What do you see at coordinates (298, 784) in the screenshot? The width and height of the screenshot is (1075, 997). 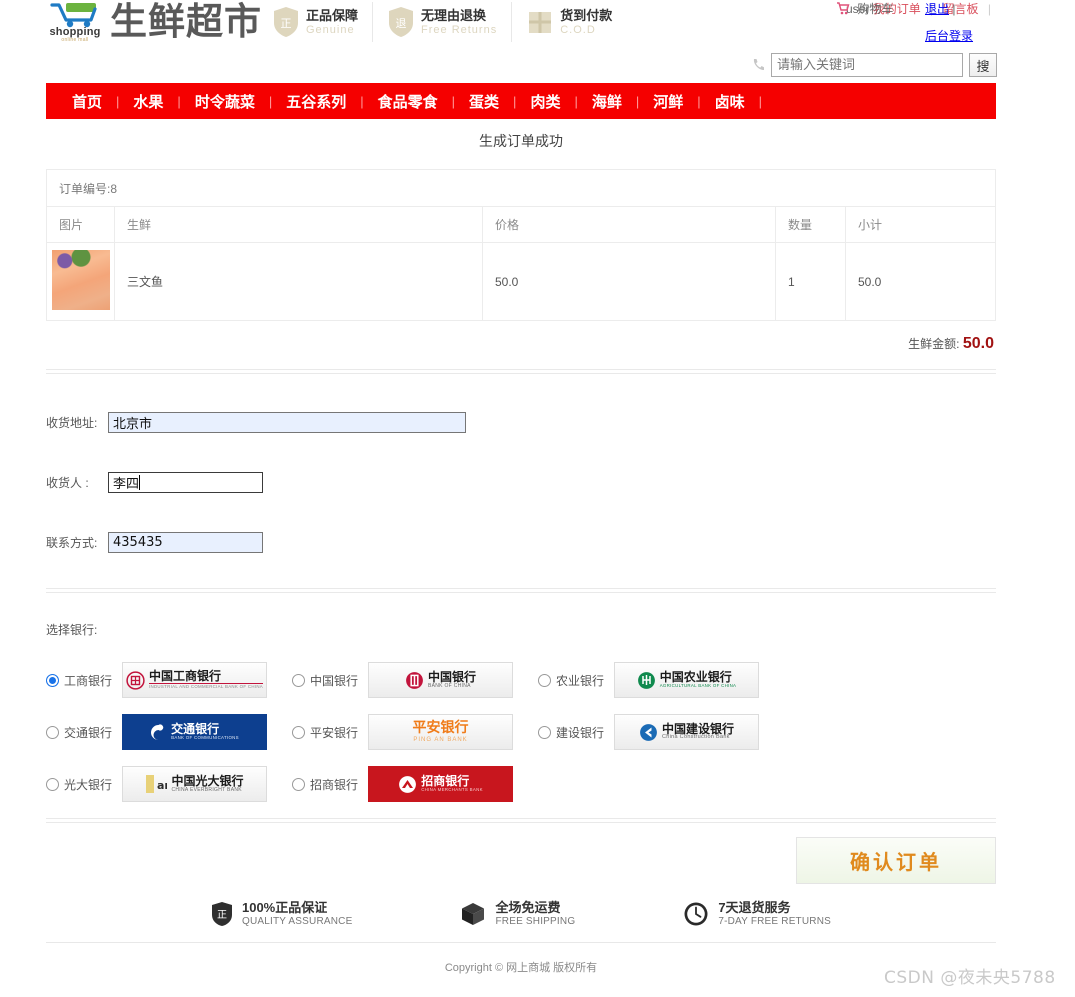 I see `radio-cmb-icon` at bounding box center [298, 784].